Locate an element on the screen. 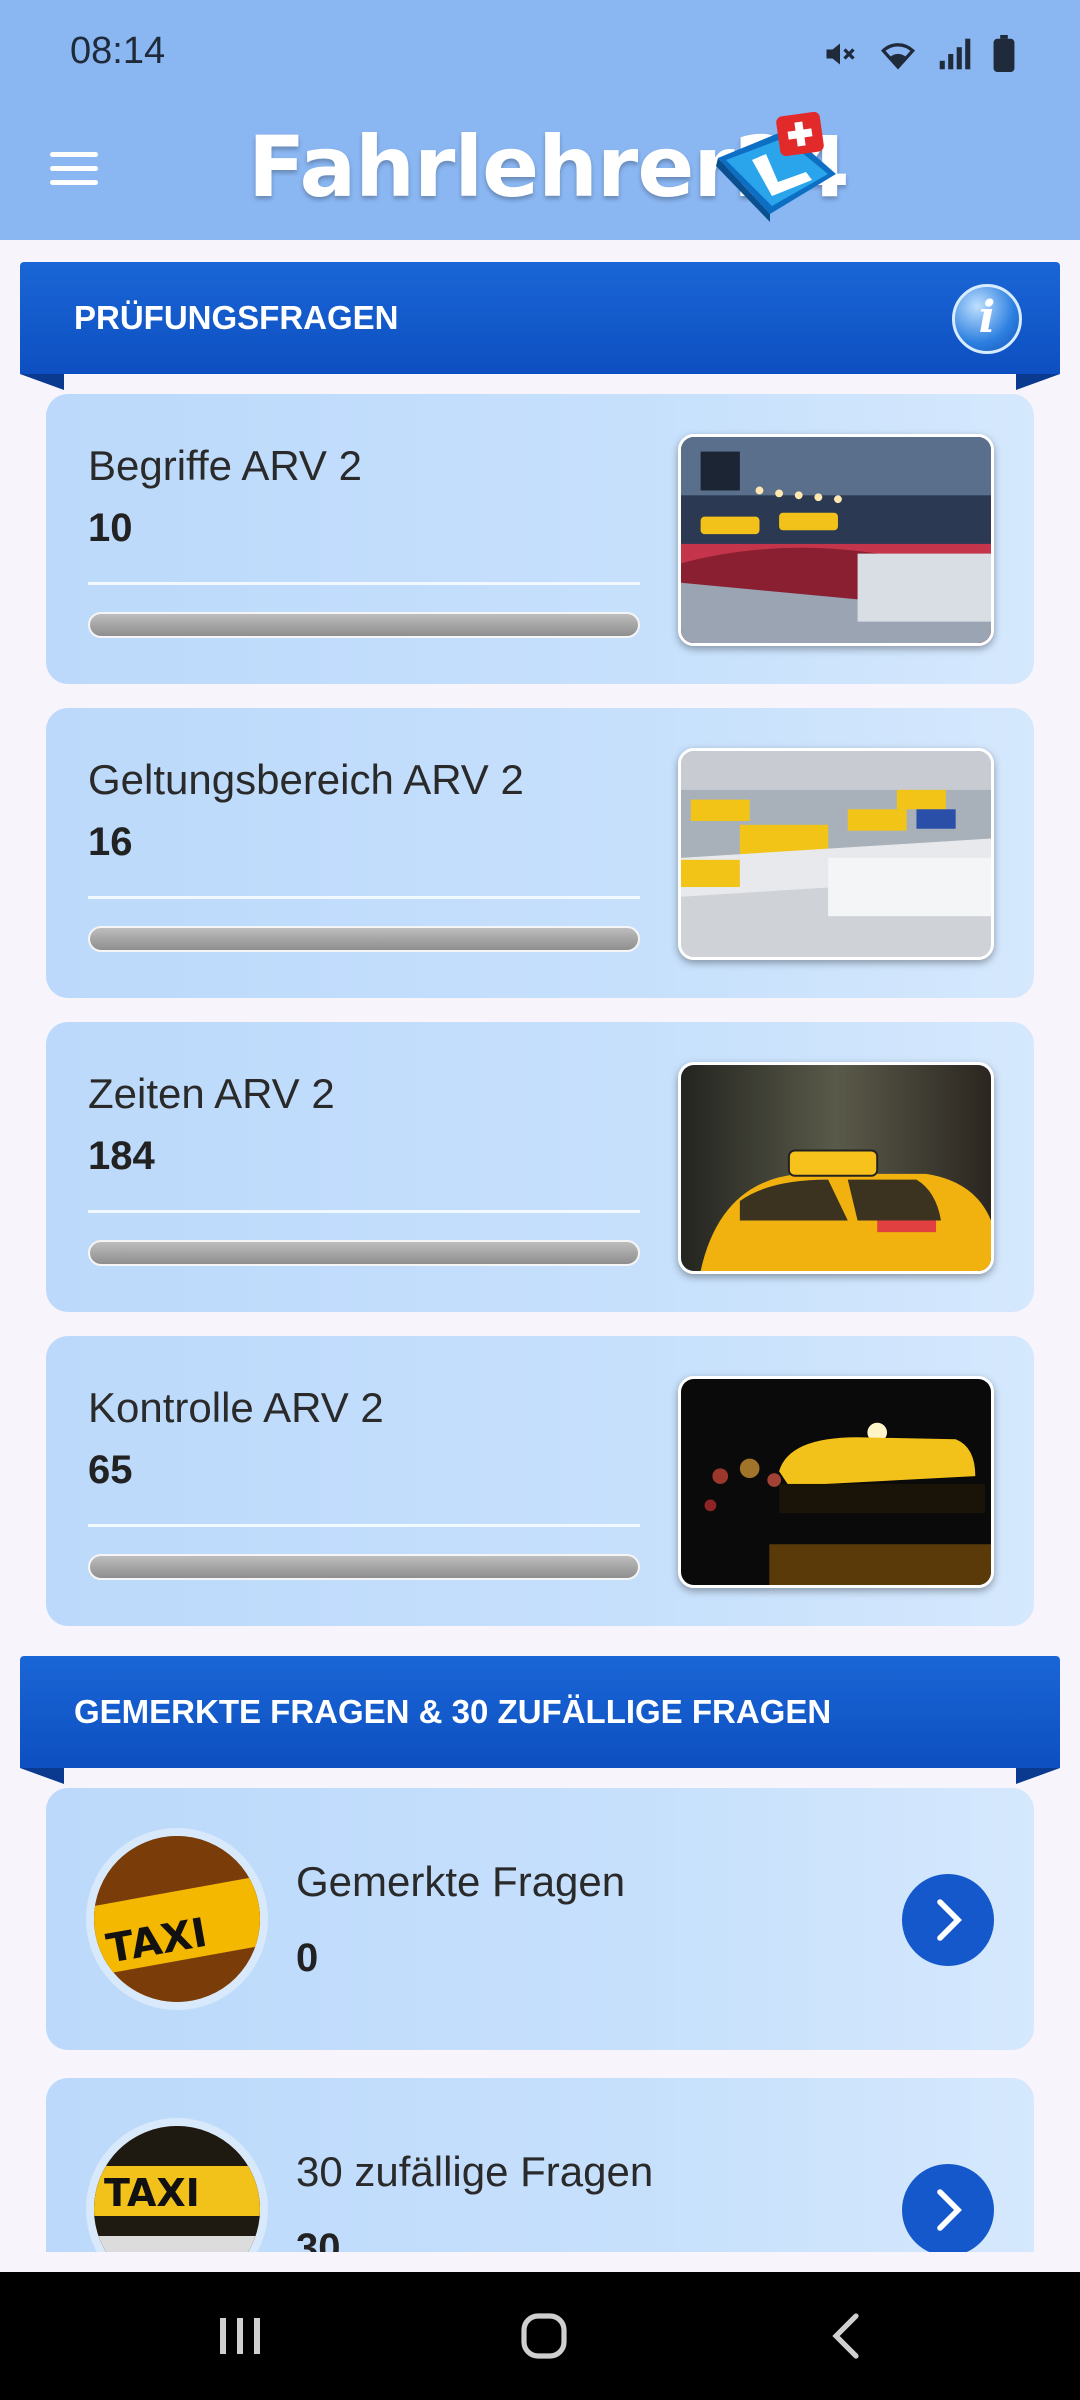 The height and width of the screenshot is (2400, 1080). category-question-count: 10 is located at coordinates (110, 528).